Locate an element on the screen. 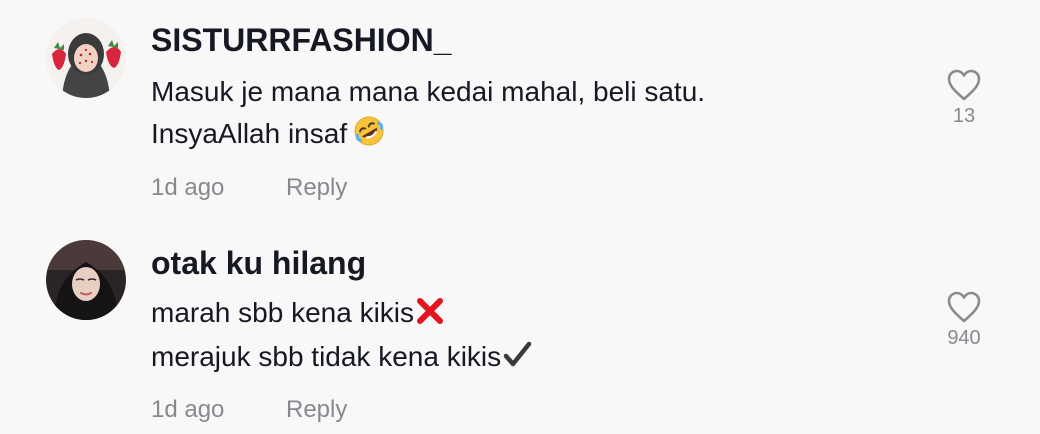 This screenshot has width=1040, height=434. comment-text: merajuk sbb tidak kena kikis is located at coordinates (326, 356).